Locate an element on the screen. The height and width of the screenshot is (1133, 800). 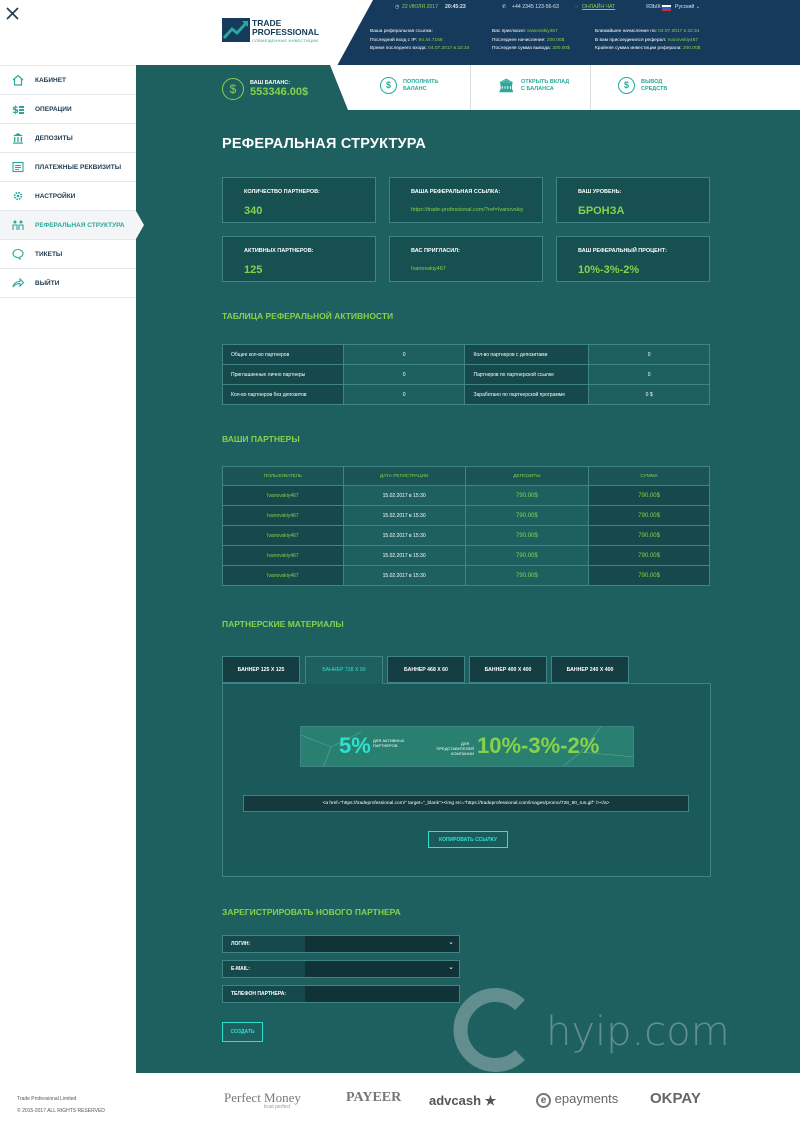
phone-icon: ✆ is located at coordinates (504, 7).